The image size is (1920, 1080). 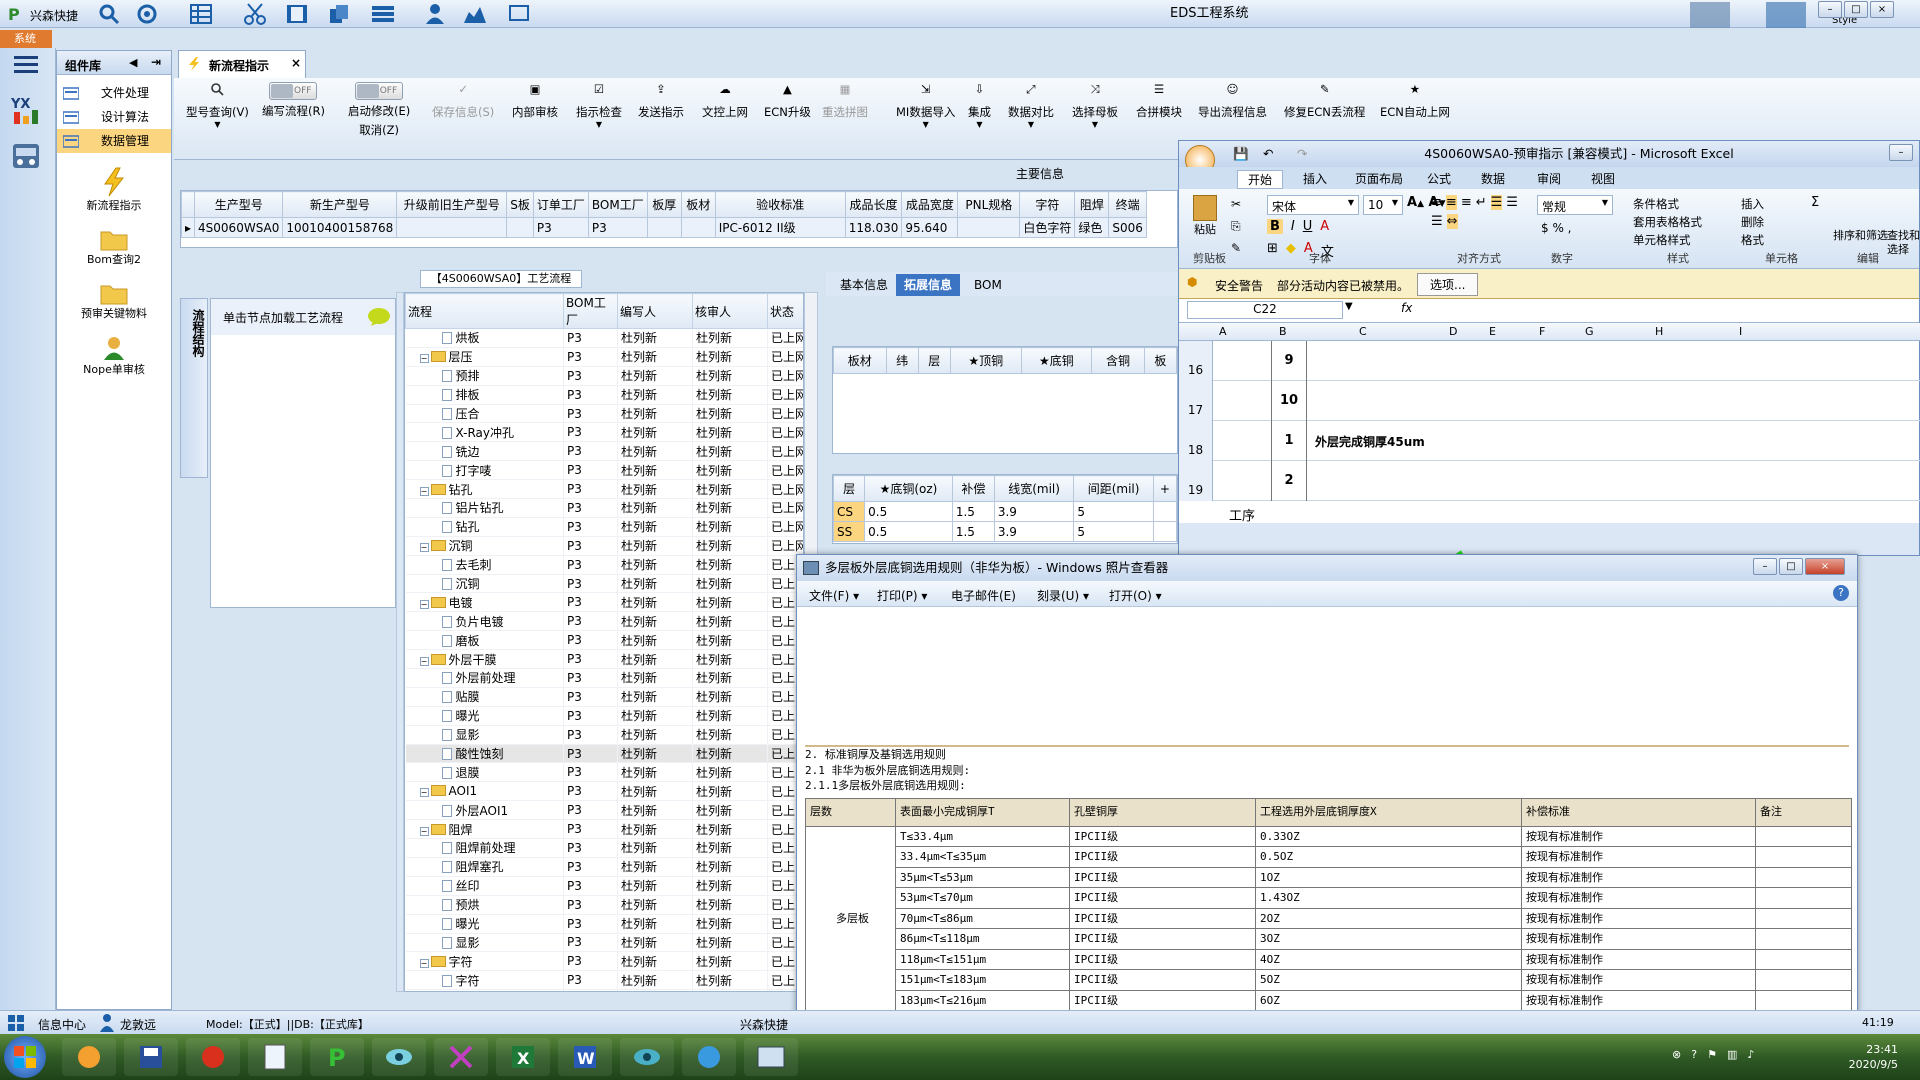 What do you see at coordinates (655, 311) in the screenshot?
I see `column-header: 编写人` at bounding box center [655, 311].